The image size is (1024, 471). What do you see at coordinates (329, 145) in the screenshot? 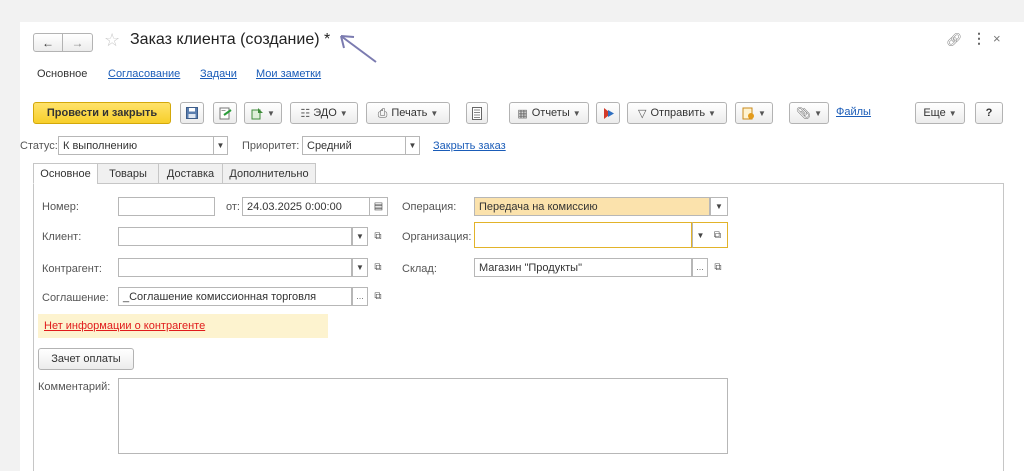
I see `priority-value: Средний` at bounding box center [329, 145].